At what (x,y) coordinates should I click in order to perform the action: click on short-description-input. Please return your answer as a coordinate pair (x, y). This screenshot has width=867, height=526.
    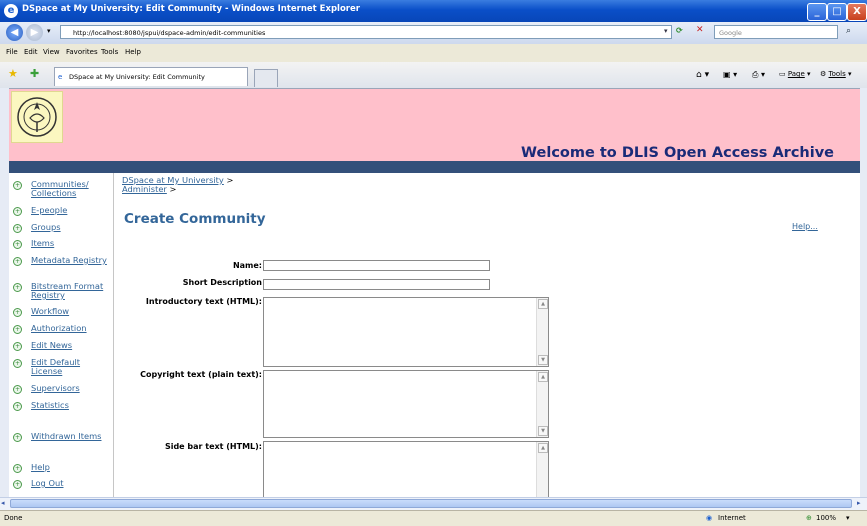
    Looking at the image, I should click on (376, 284).